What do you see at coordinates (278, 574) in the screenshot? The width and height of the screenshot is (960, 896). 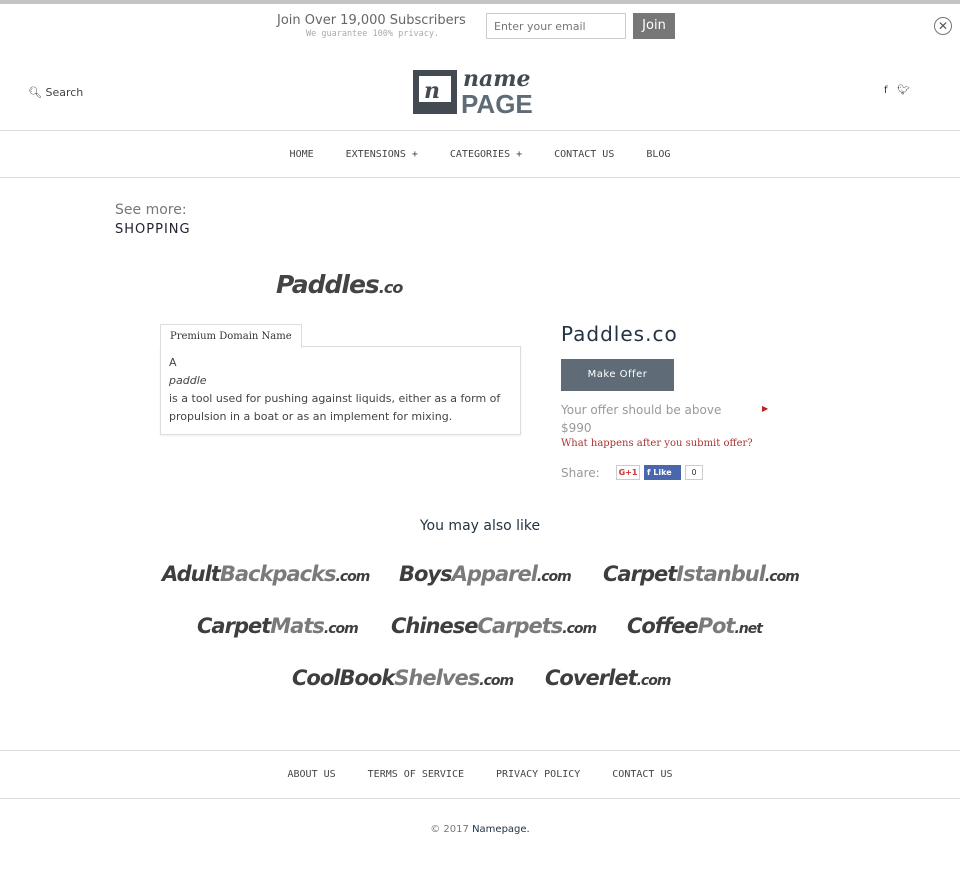 I see `related-domain-part: Backpacks` at bounding box center [278, 574].